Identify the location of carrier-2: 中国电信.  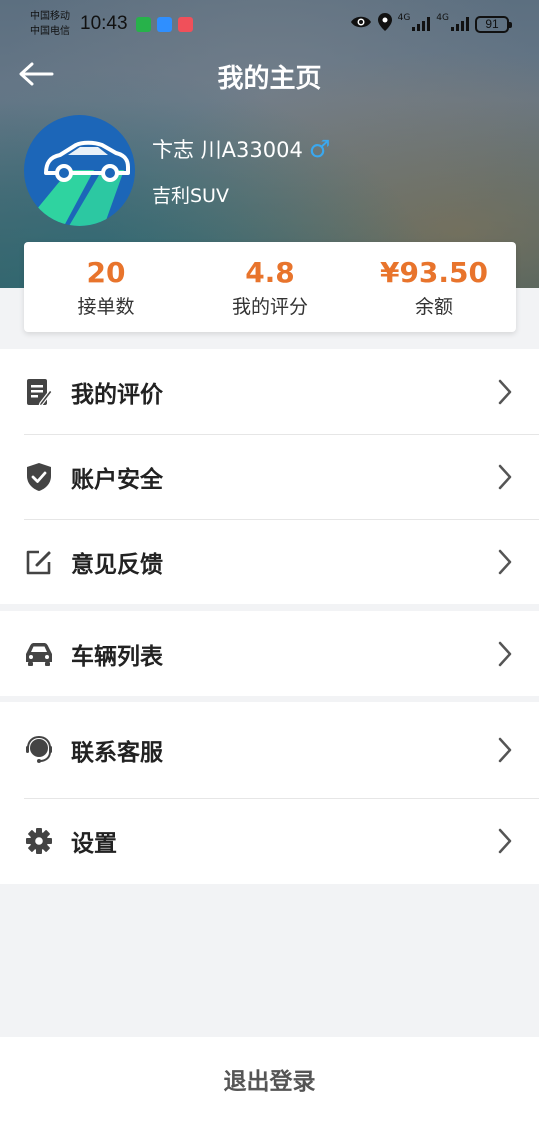
(50, 31).